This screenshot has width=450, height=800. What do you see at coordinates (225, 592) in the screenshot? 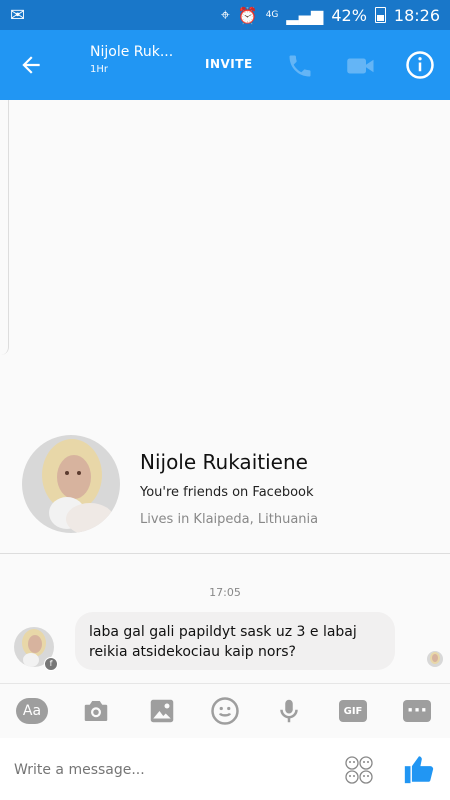
I see `message-timestamp: 17:05` at bounding box center [225, 592].